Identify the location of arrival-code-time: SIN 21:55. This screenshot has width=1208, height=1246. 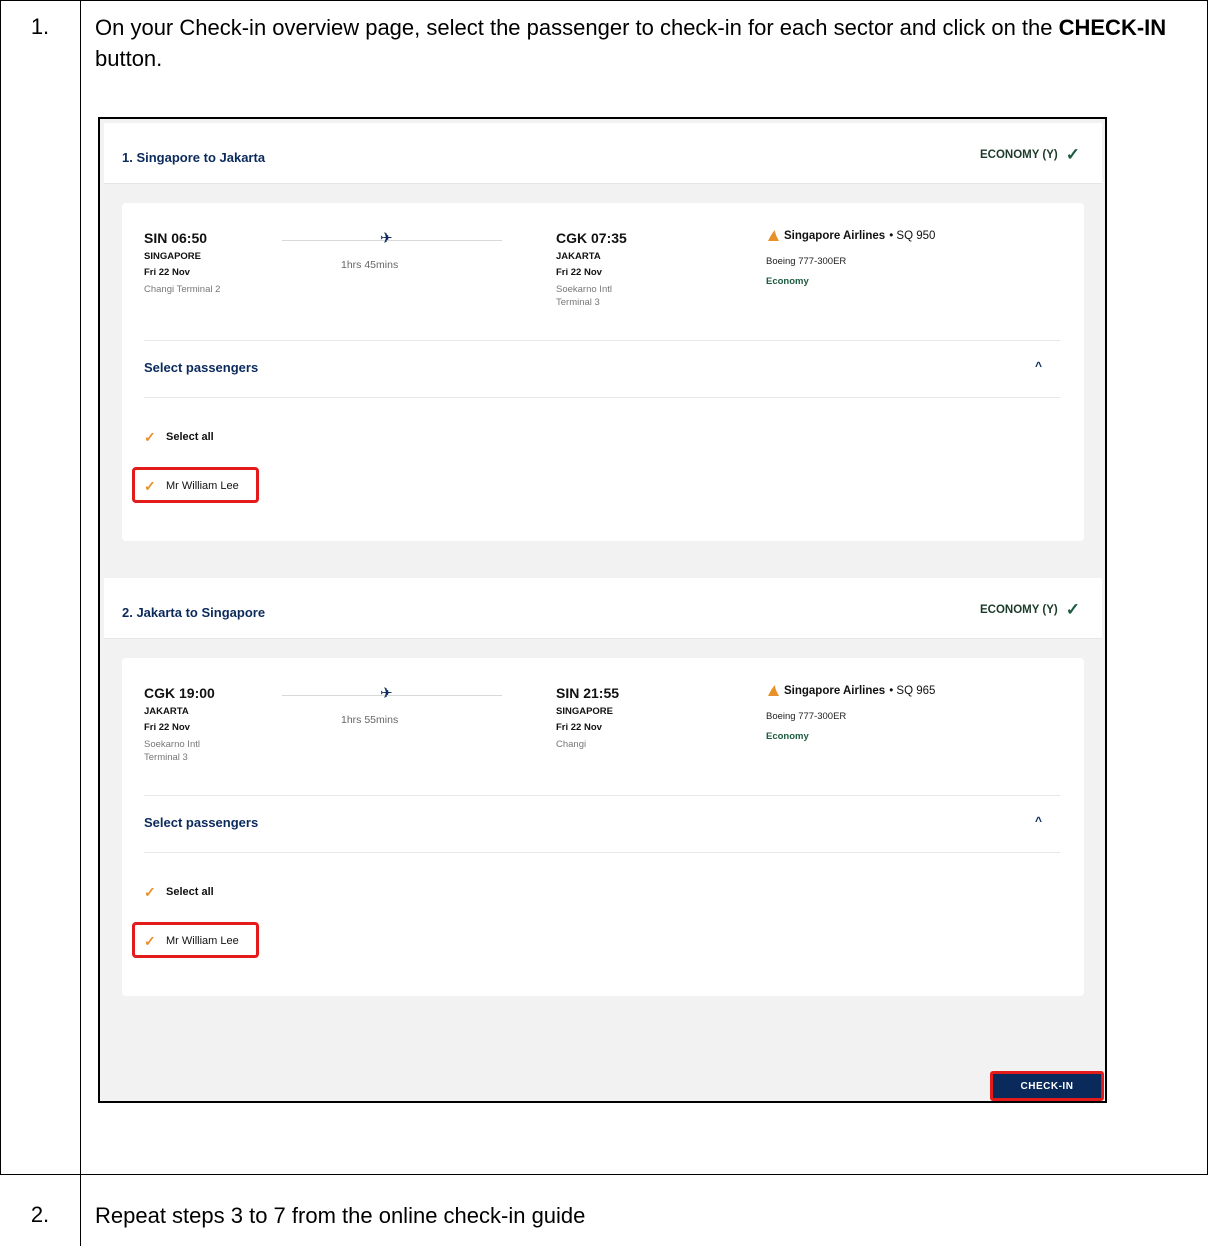
(588, 693).